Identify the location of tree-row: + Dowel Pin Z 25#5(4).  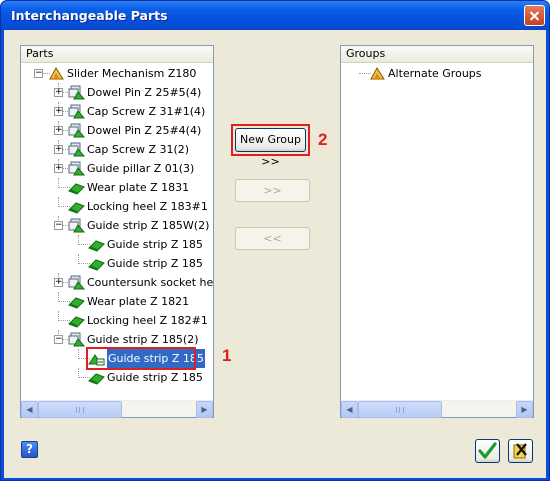
(117, 92).